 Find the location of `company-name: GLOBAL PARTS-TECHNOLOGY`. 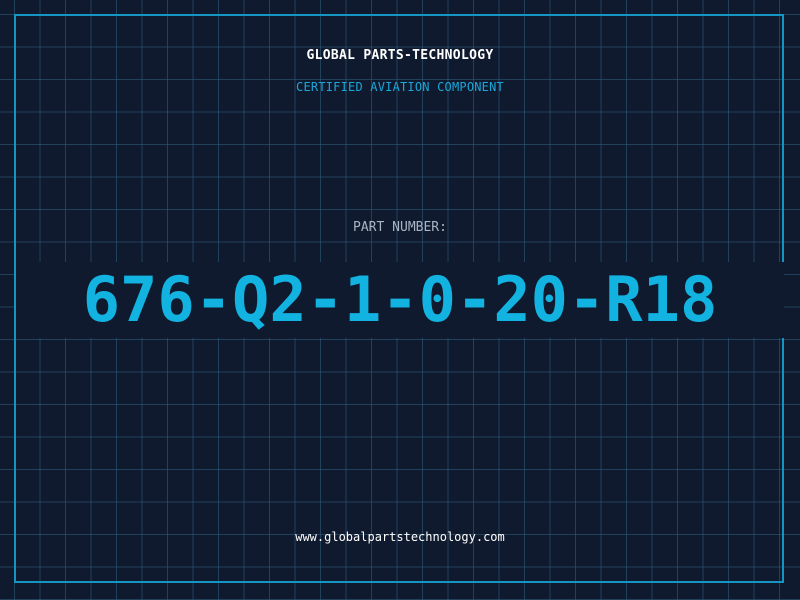

company-name: GLOBAL PARTS-TECHNOLOGY is located at coordinates (400, 55).